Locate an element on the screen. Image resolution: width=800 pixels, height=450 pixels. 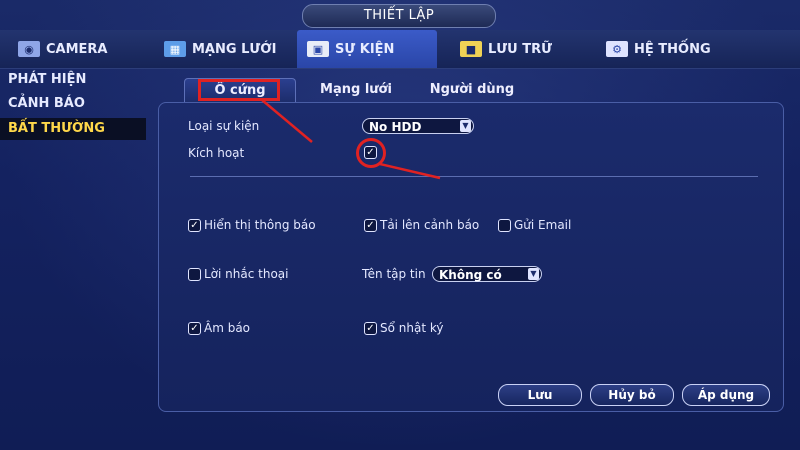
annotation-arrows is located at coordinates (351, 139).